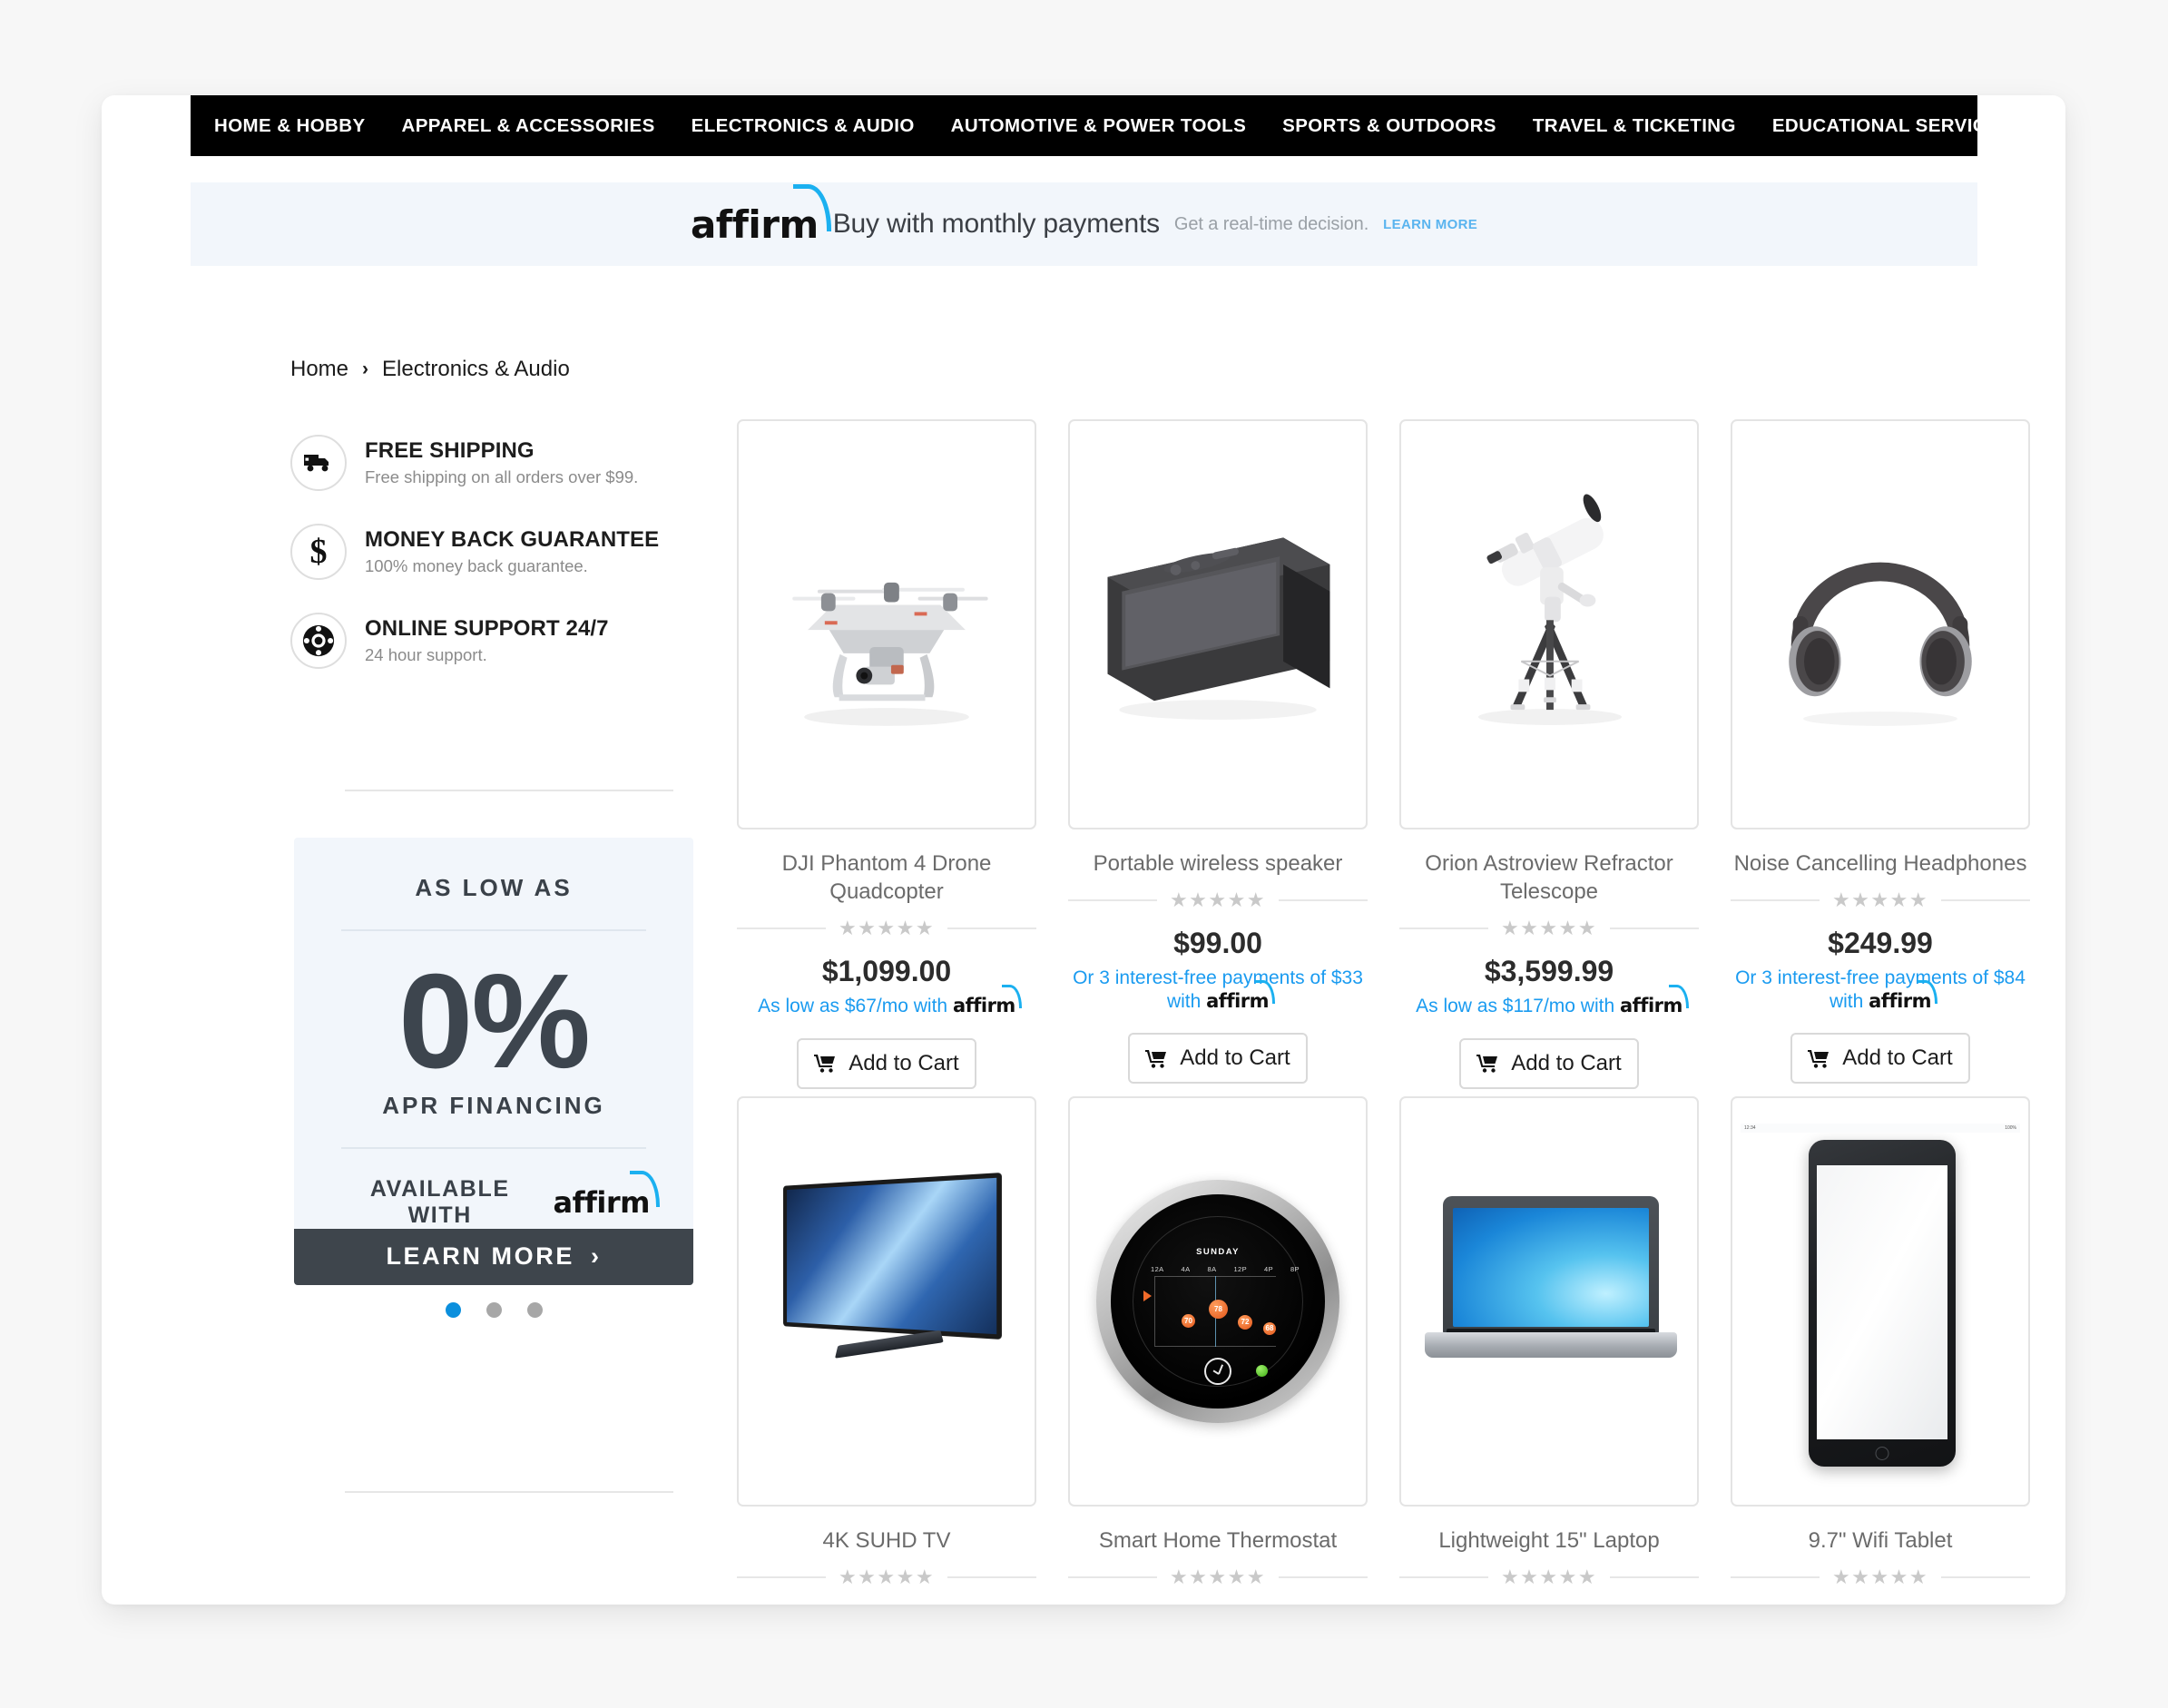  Describe the element at coordinates (1549, 1540) in the screenshot. I see `product-name: Lightweight 15" Laptop` at that location.